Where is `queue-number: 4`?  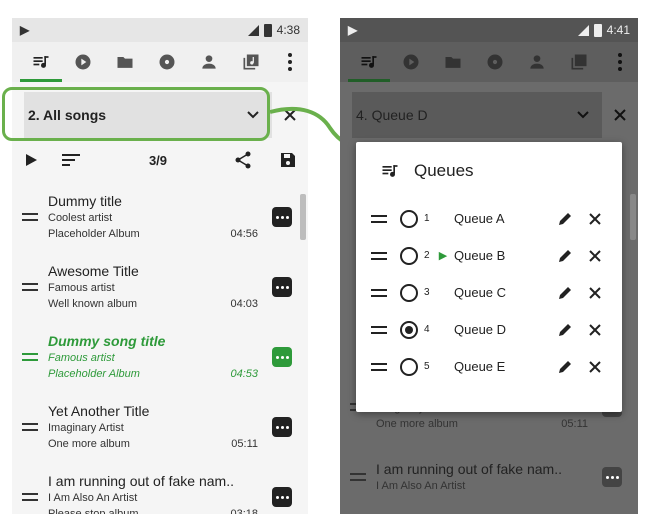
queue-number: 4 is located at coordinates (427, 329).